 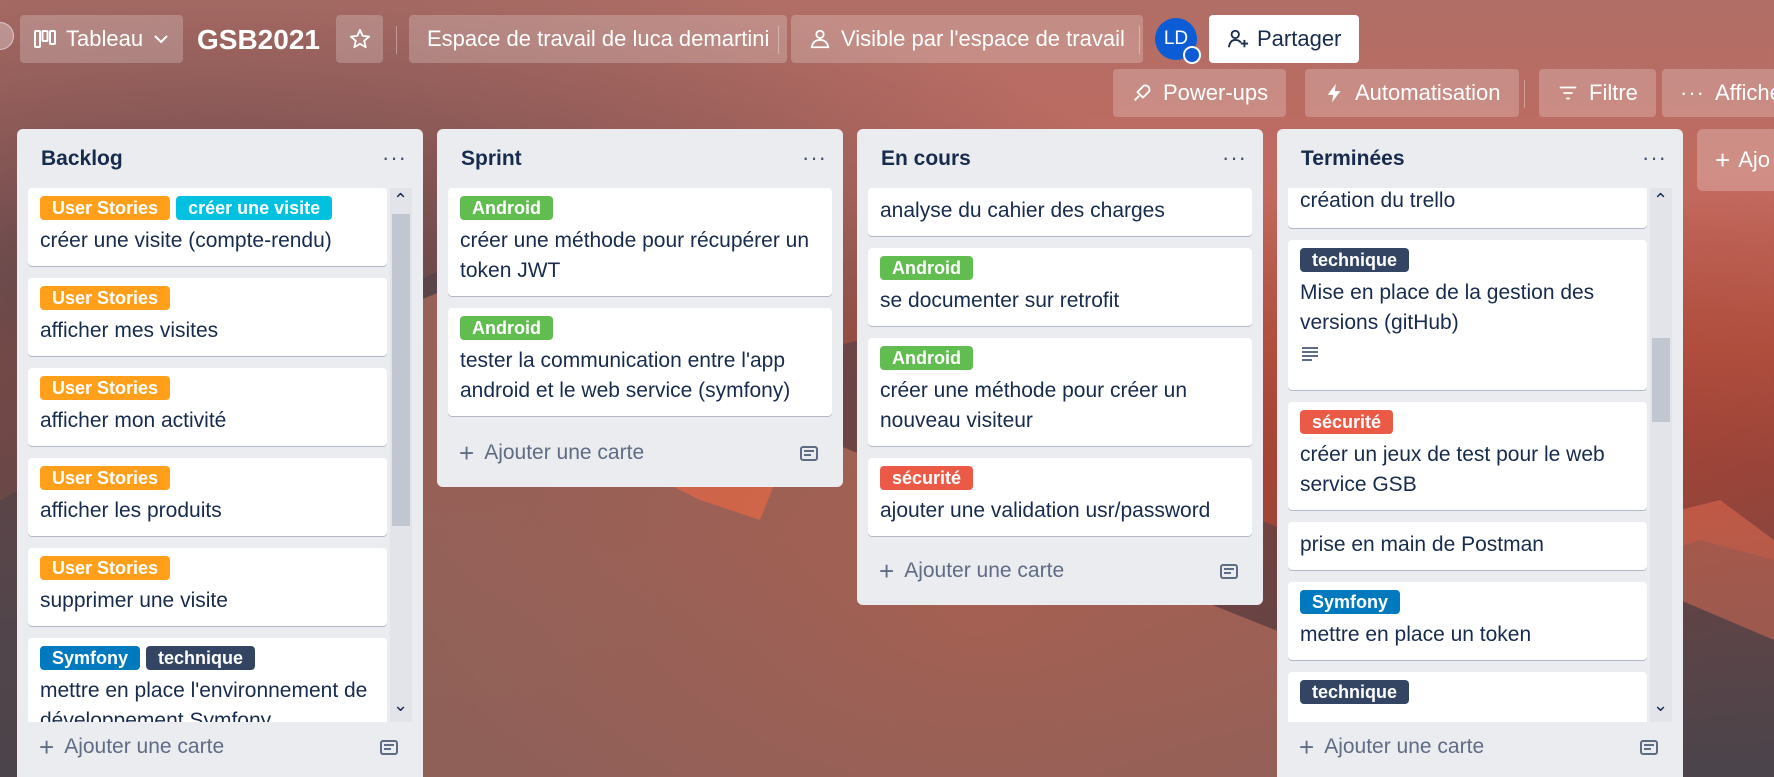 What do you see at coordinates (967, 39) in the screenshot?
I see `visibility-button: Visible par l'espace de travail` at bounding box center [967, 39].